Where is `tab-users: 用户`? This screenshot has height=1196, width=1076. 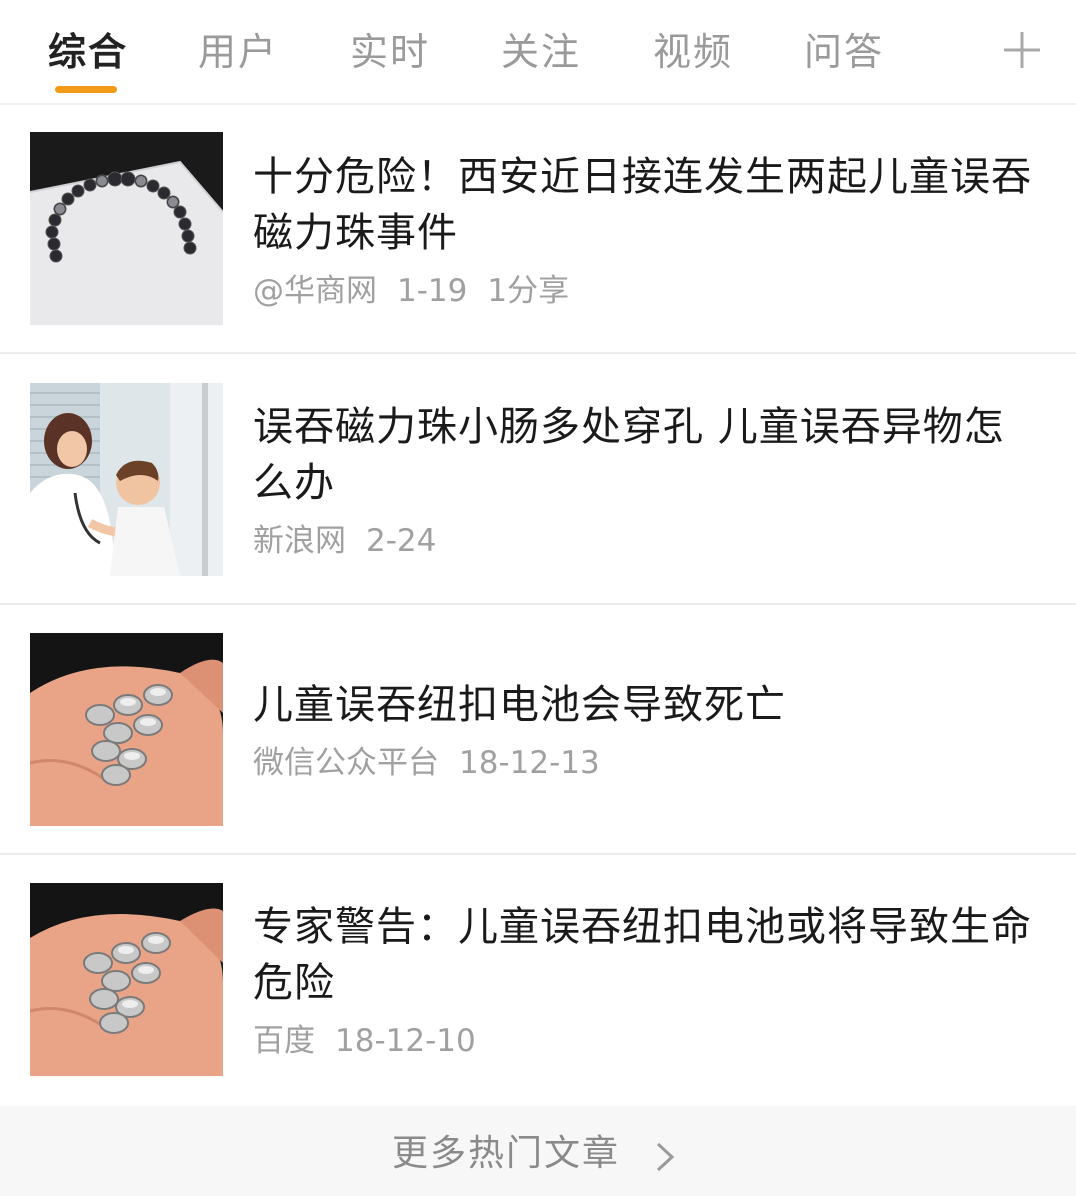
tab-users: 用户 is located at coordinates (238, 52).